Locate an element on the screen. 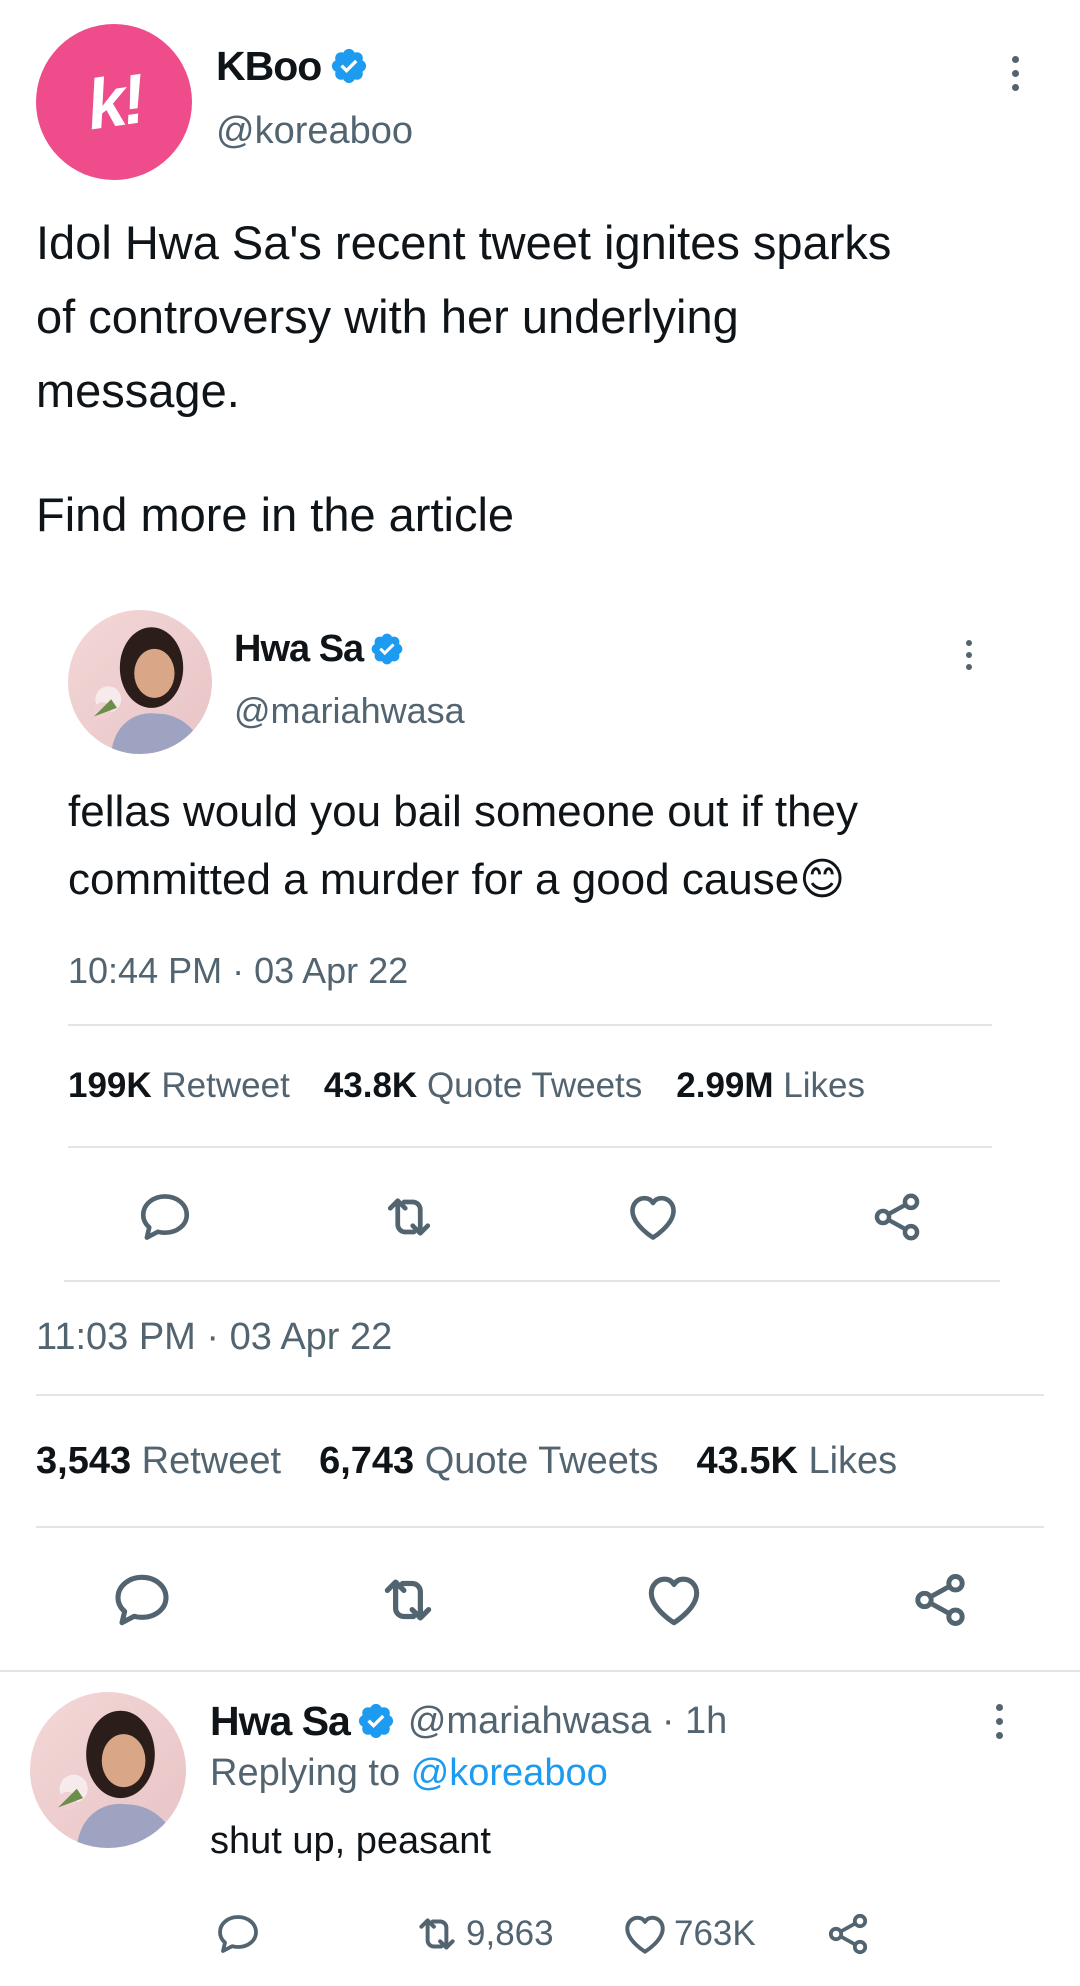  kboo-logo-text: k! is located at coordinates (114, 102).